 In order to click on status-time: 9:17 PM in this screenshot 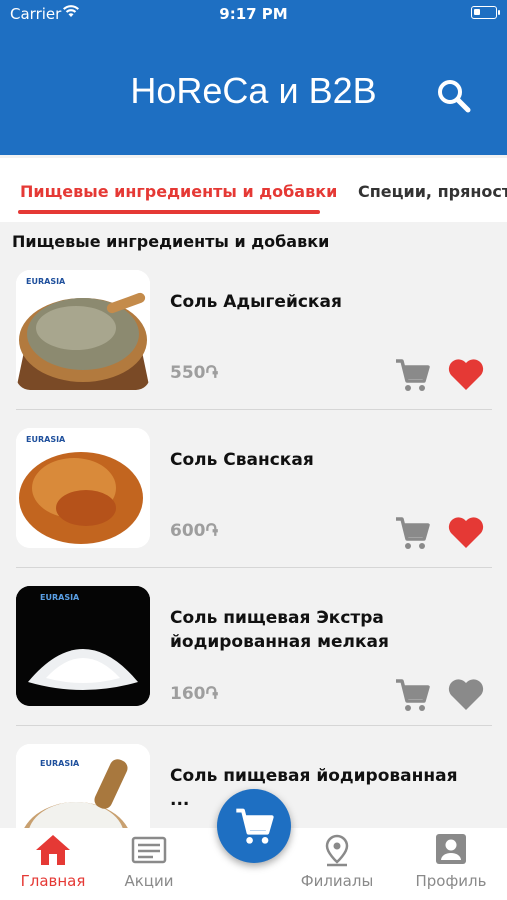, I will do `click(253, 14)`.